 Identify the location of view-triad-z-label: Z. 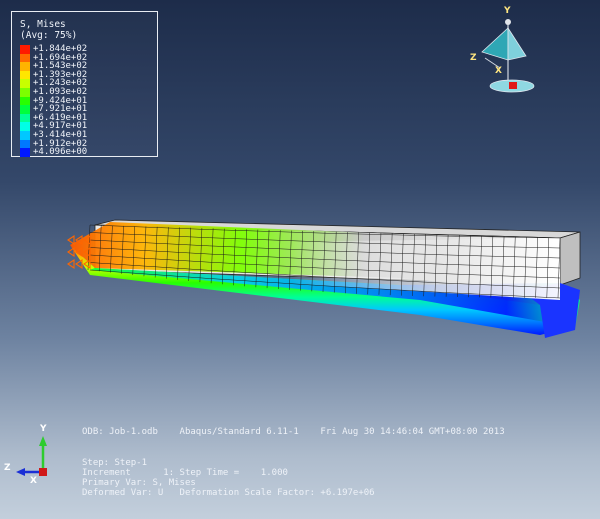
(473, 58).